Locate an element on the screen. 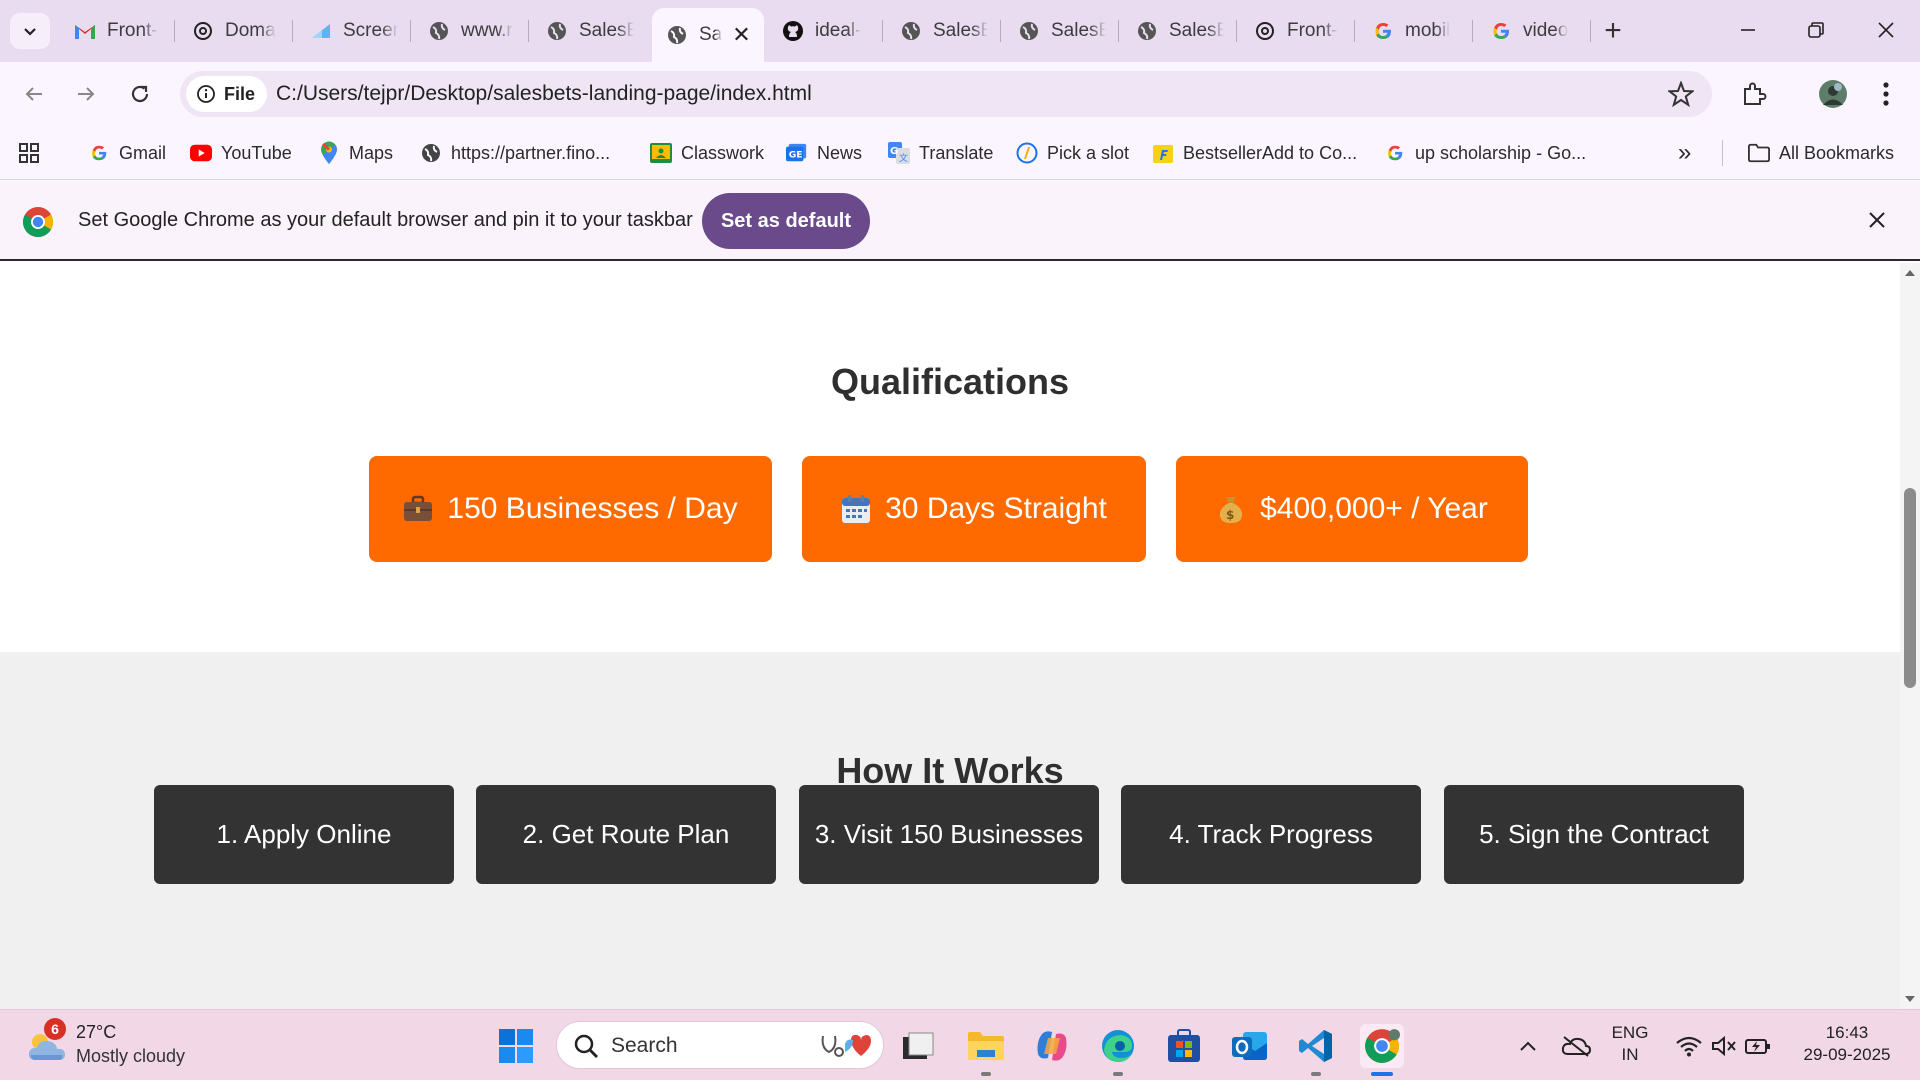  taskbar-copilot is located at coordinates (1052, 1046).